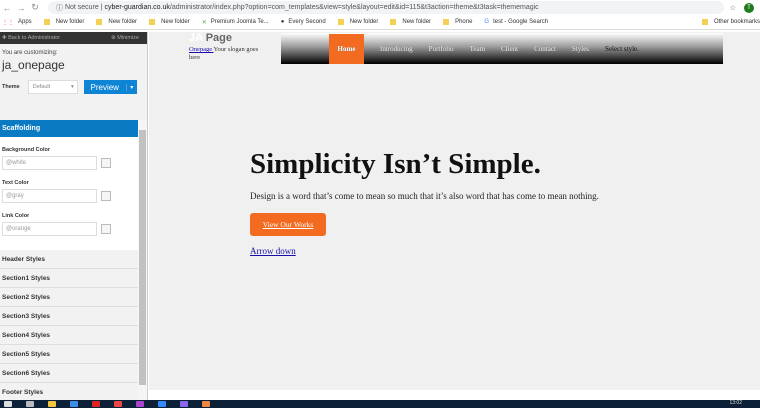 The image size is (760, 408). Describe the element at coordinates (395, 164) in the screenshot. I see `hero-heading: Simplicity Isn’t Simple.` at that location.